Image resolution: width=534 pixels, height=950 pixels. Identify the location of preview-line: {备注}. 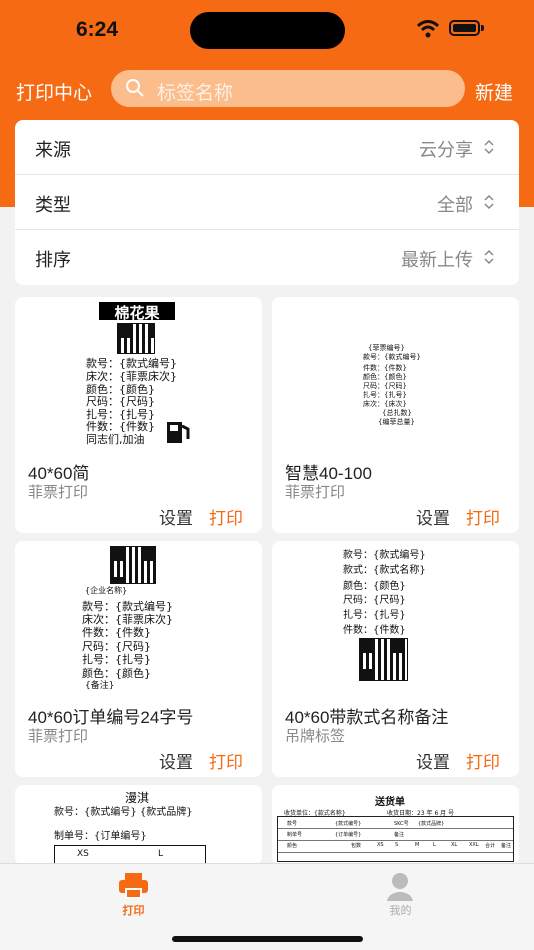
(100, 686).